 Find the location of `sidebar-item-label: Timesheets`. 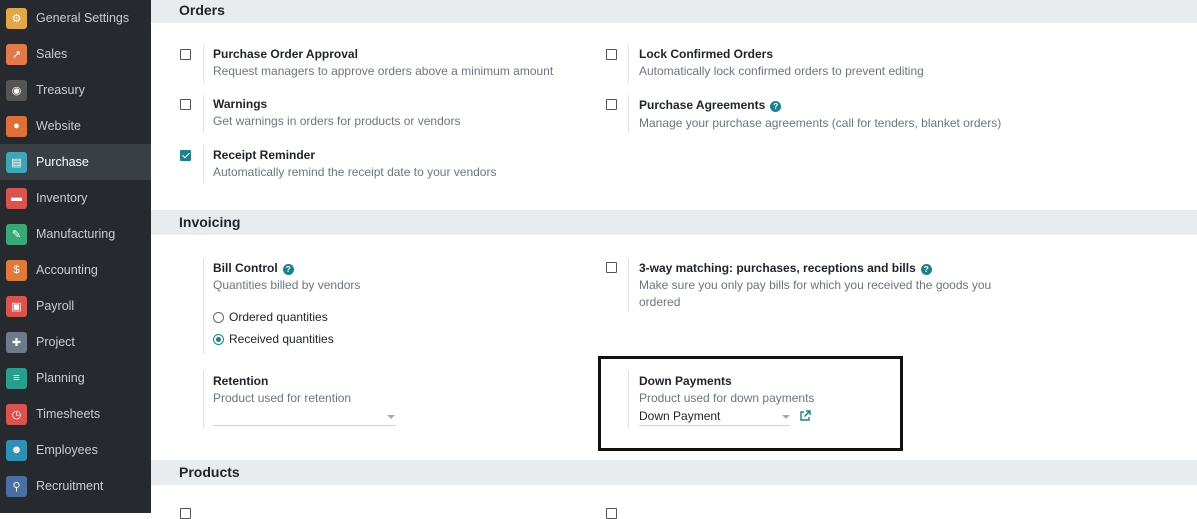

sidebar-item-label: Timesheets is located at coordinates (68, 414).